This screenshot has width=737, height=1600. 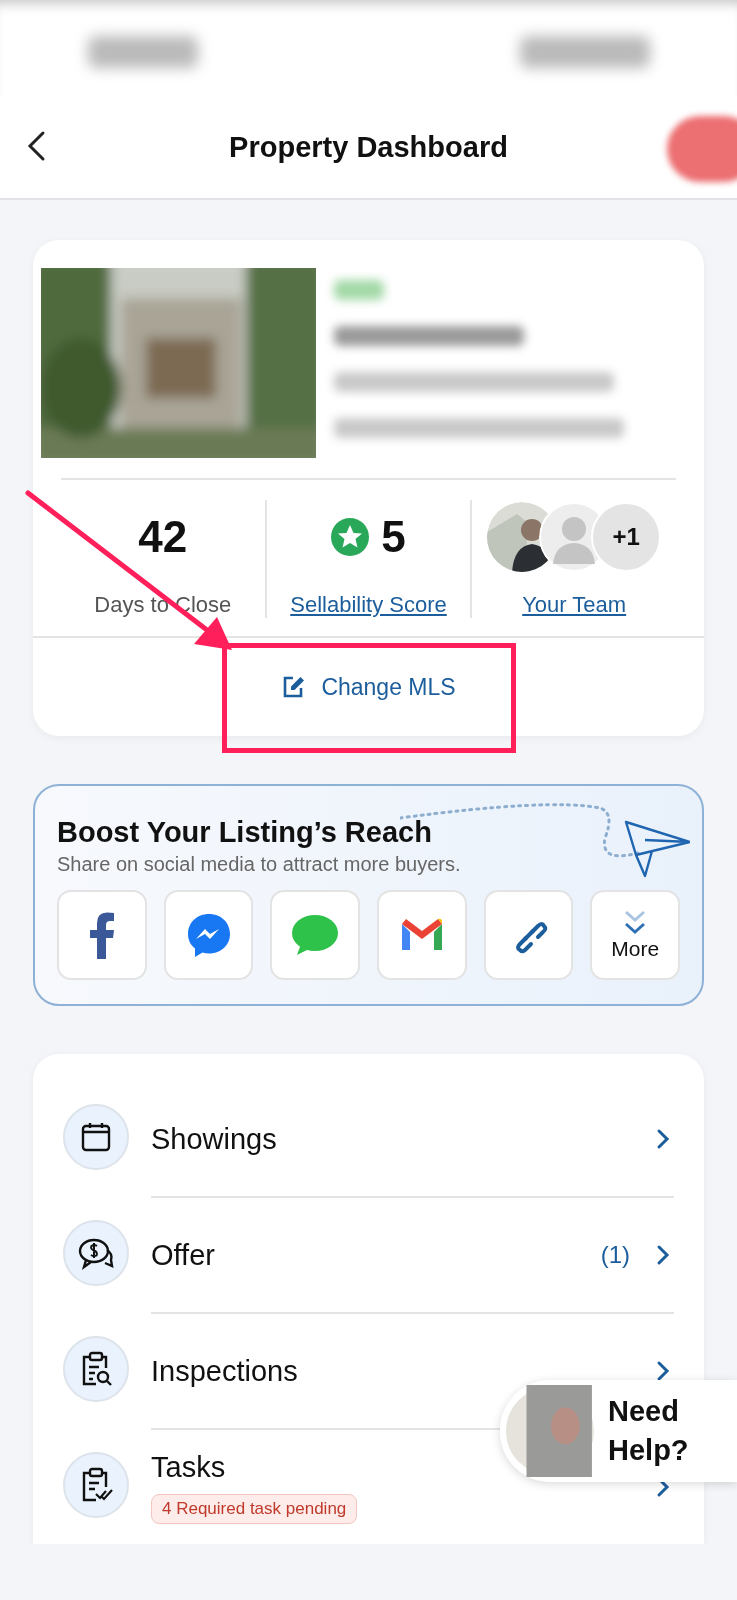 I want to click on gmail-share-button, so click(x=422, y=935).